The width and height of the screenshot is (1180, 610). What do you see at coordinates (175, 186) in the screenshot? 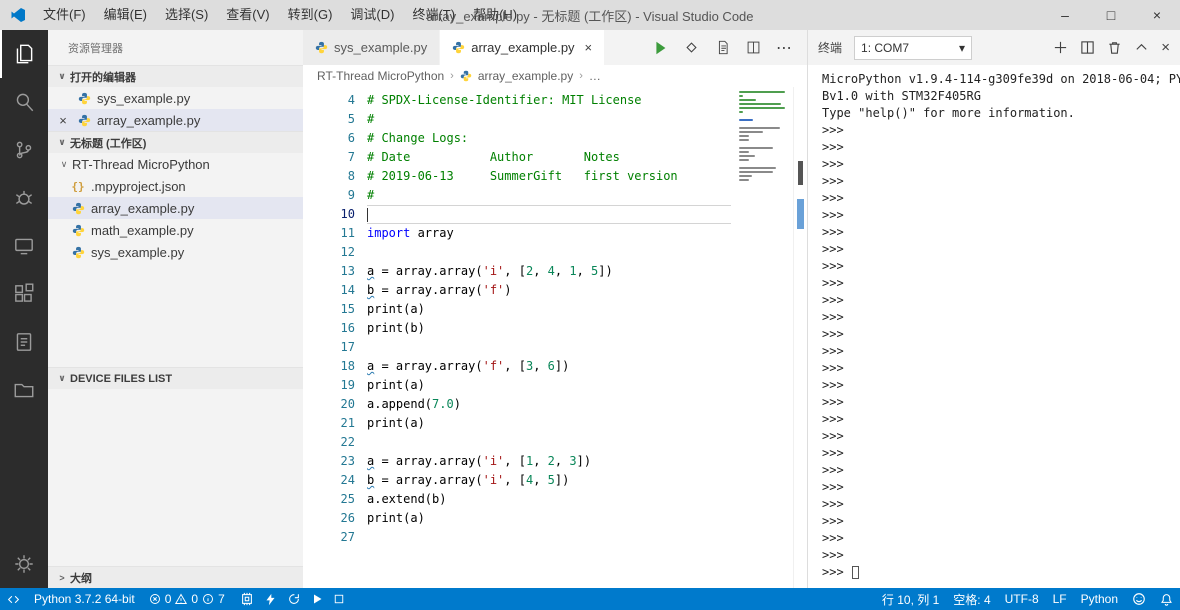
I see `tree-file: {} .mpyproject.json` at bounding box center [175, 186].